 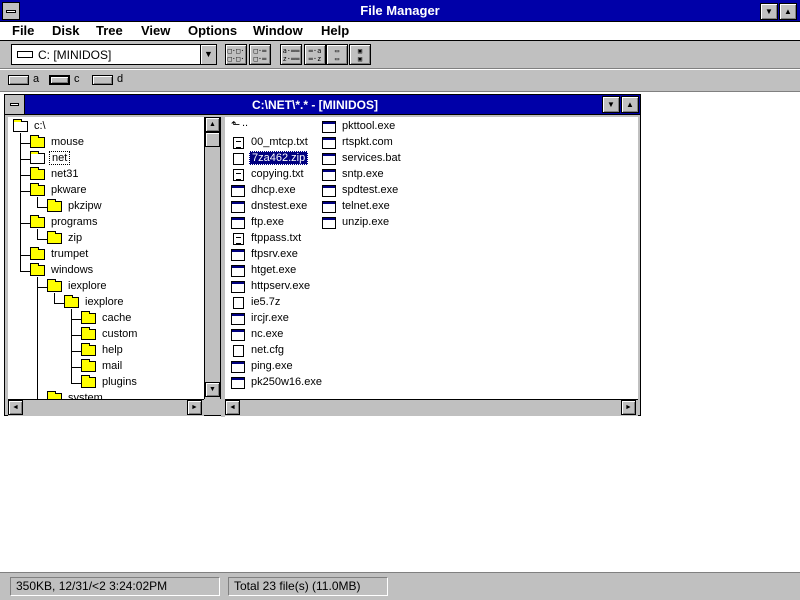 What do you see at coordinates (40, 126) in the screenshot?
I see `tree-item-label: c:\` at bounding box center [40, 126].